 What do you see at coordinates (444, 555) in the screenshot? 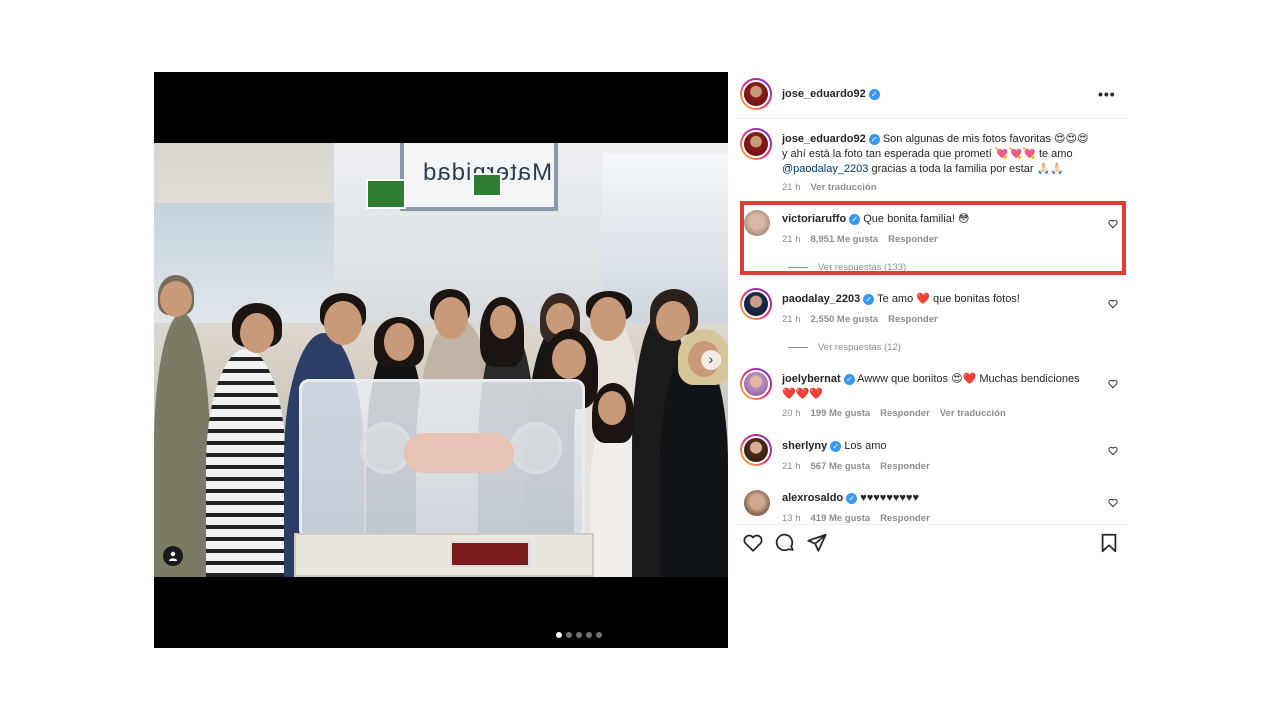
I see `incubator-base` at bounding box center [444, 555].